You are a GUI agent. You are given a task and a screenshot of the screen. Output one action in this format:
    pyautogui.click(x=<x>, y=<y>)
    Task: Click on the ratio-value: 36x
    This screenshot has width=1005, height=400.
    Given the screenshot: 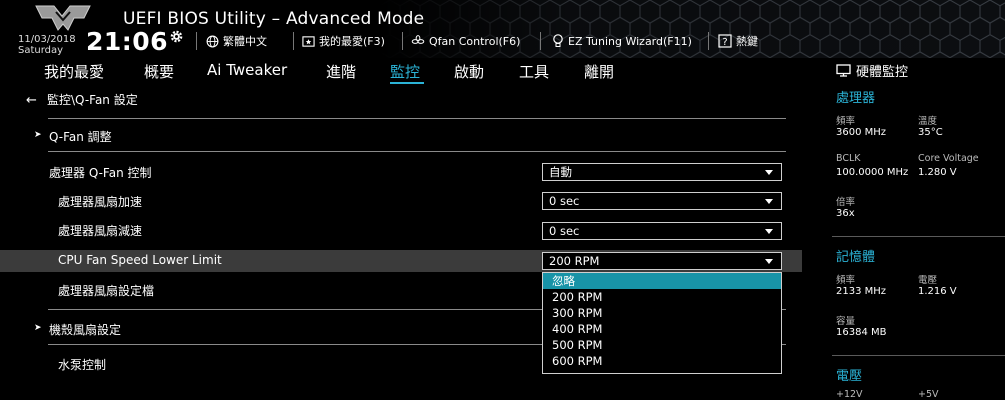 What is the action you would take?
    pyautogui.click(x=845, y=213)
    